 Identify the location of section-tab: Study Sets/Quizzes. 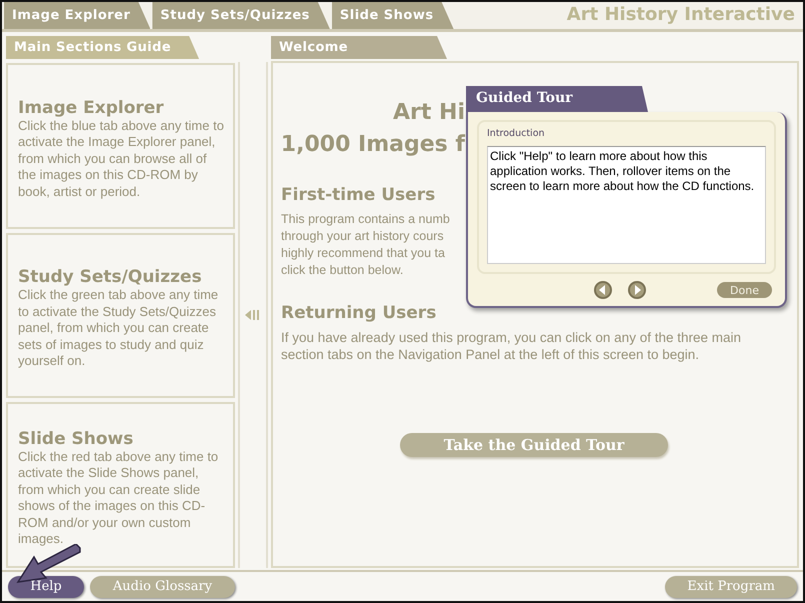
(241, 15).